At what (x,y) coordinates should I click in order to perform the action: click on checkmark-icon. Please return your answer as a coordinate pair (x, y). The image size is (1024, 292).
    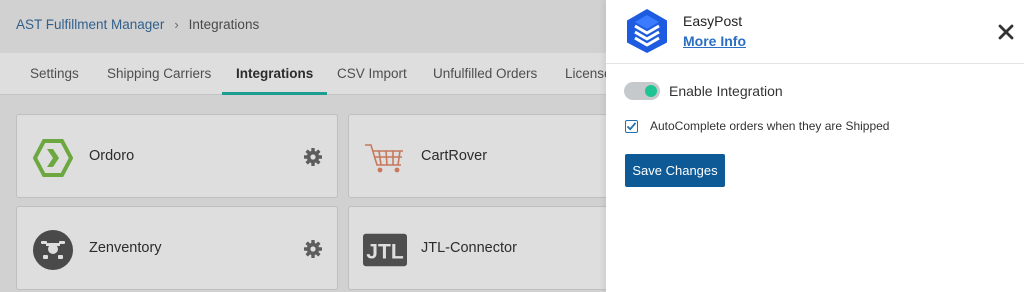
    Looking at the image, I should click on (631, 126).